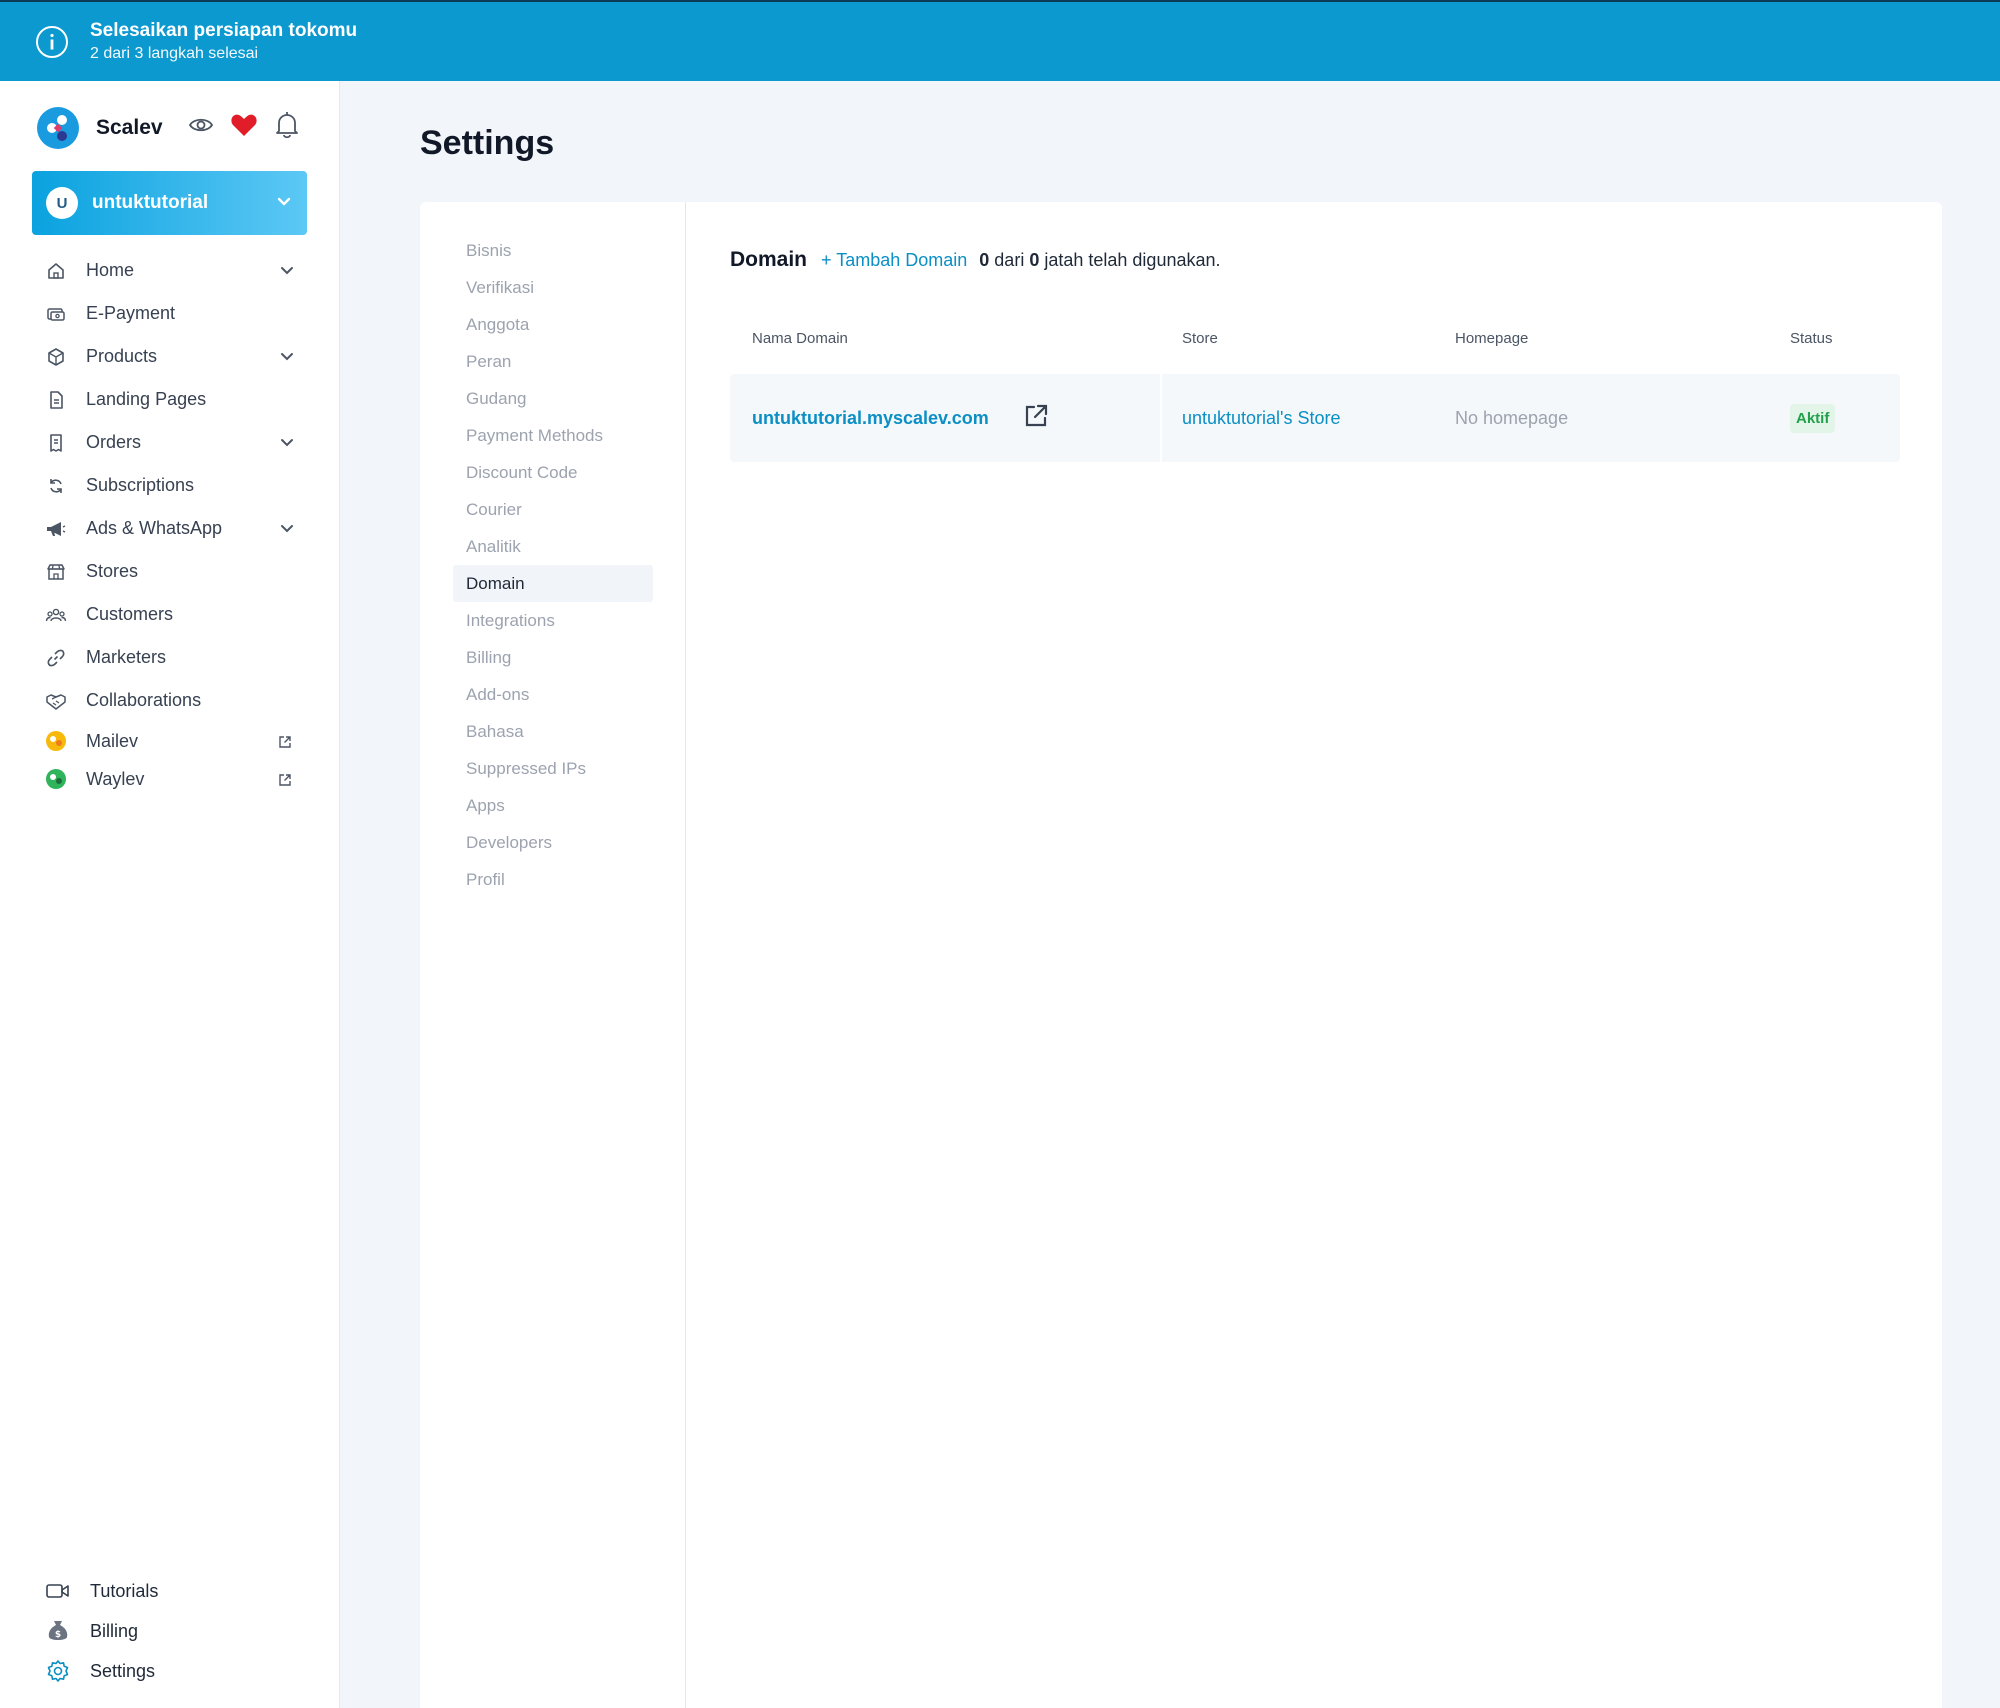  I want to click on domain-used-count: 0, so click(984, 260).